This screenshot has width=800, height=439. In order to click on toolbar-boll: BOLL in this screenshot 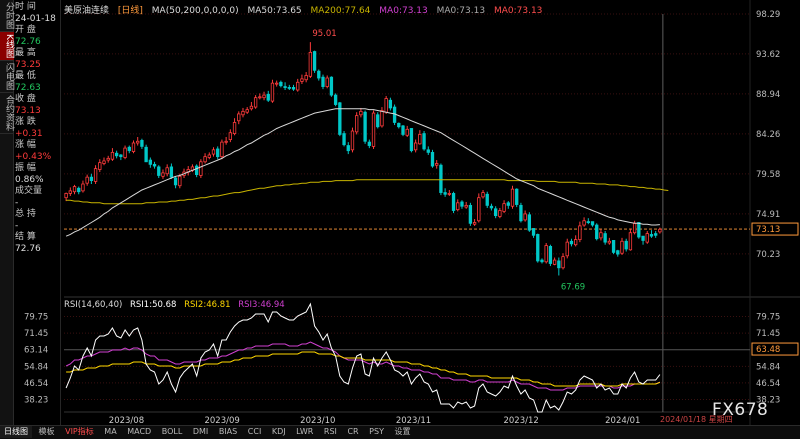, I will do `click(172, 432)`.